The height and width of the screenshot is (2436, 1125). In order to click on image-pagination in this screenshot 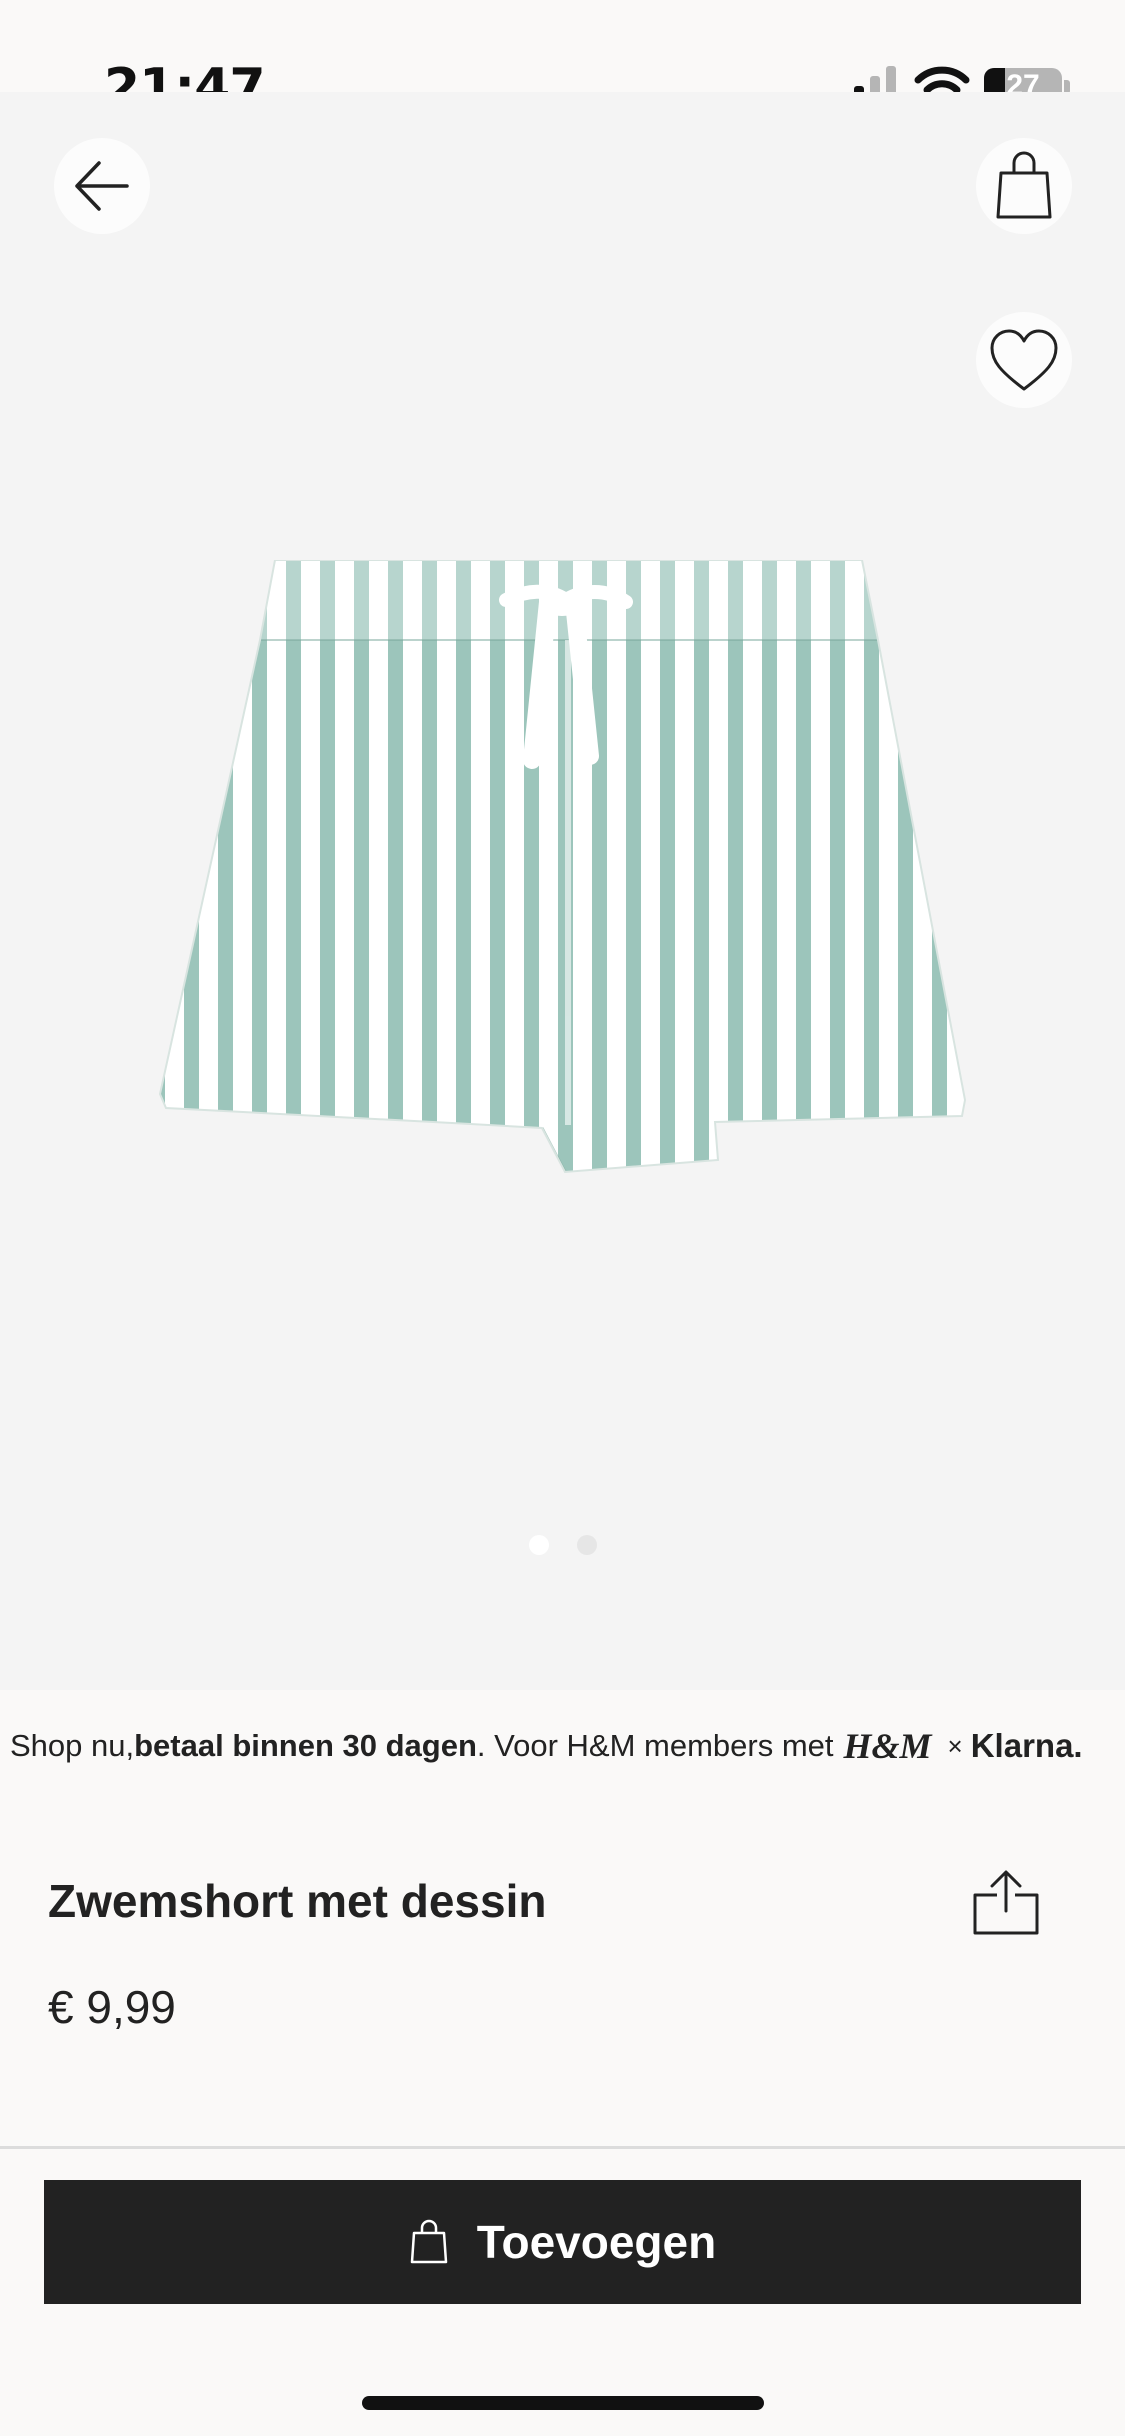, I will do `click(562, 1545)`.